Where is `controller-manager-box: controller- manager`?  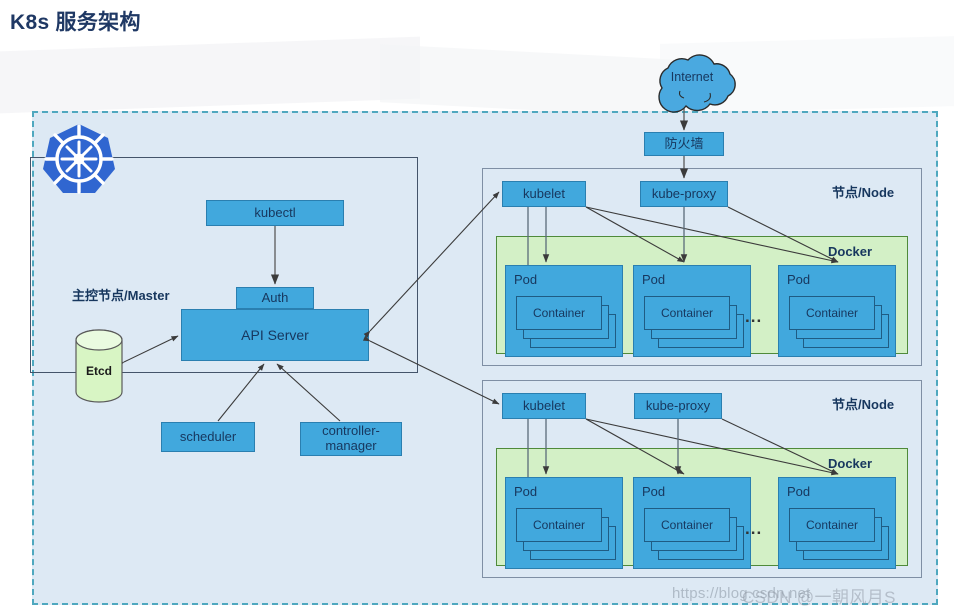
controller-manager-box: controller- manager is located at coordinates (351, 439).